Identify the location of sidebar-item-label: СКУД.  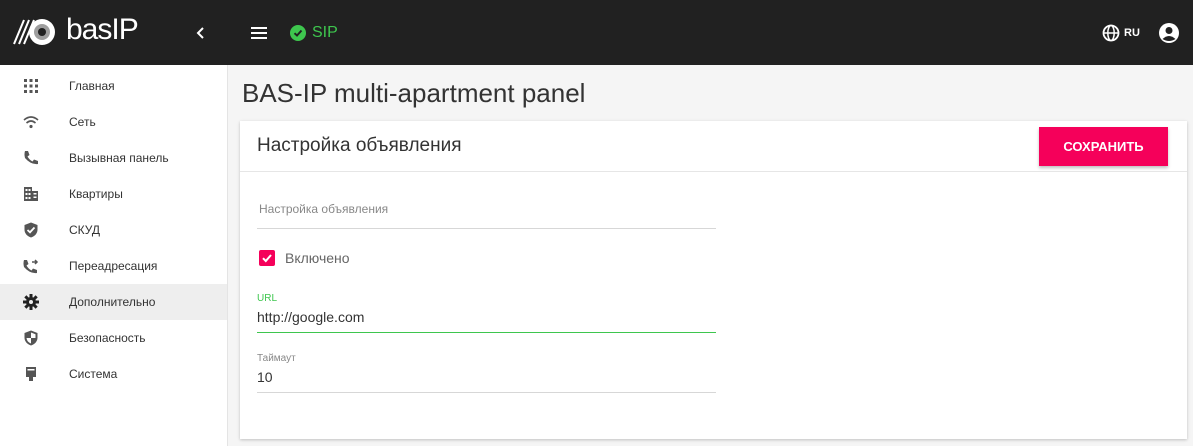
(85, 230).